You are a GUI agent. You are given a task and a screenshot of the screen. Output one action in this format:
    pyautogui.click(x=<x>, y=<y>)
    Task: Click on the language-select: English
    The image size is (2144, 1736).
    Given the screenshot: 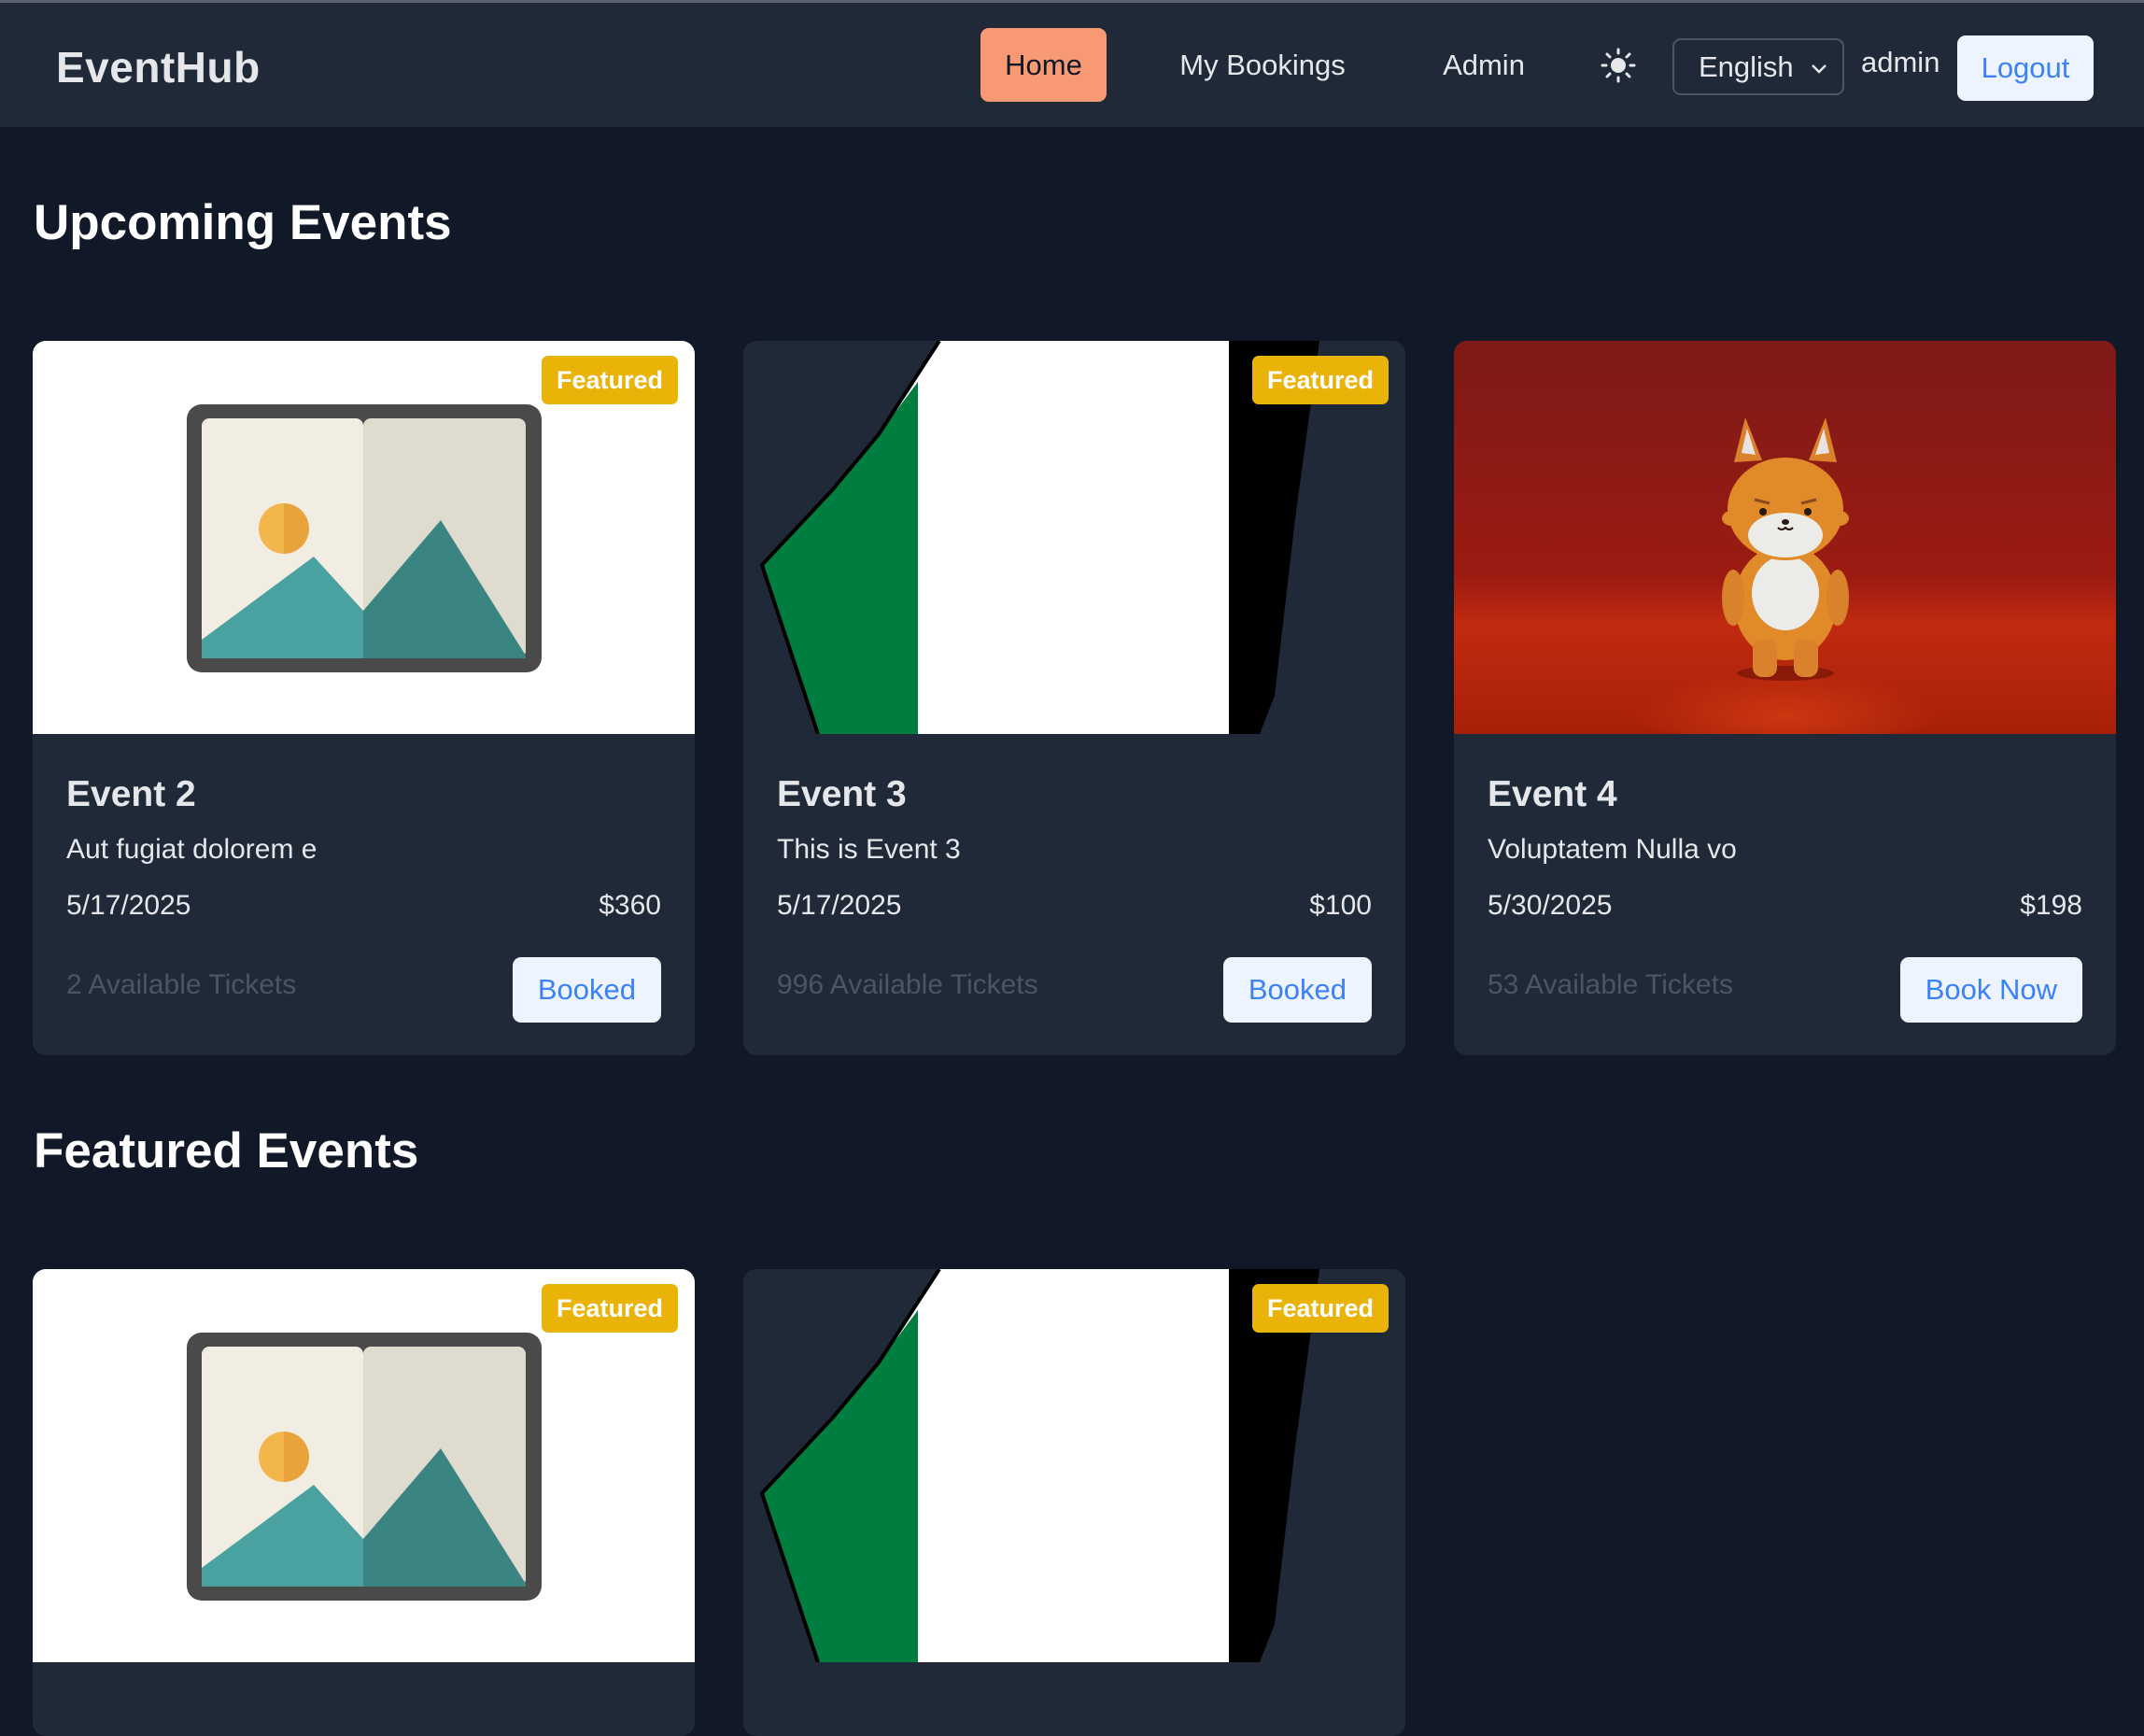 What is the action you would take?
    pyautogui.click(x=1758, y=66)
    